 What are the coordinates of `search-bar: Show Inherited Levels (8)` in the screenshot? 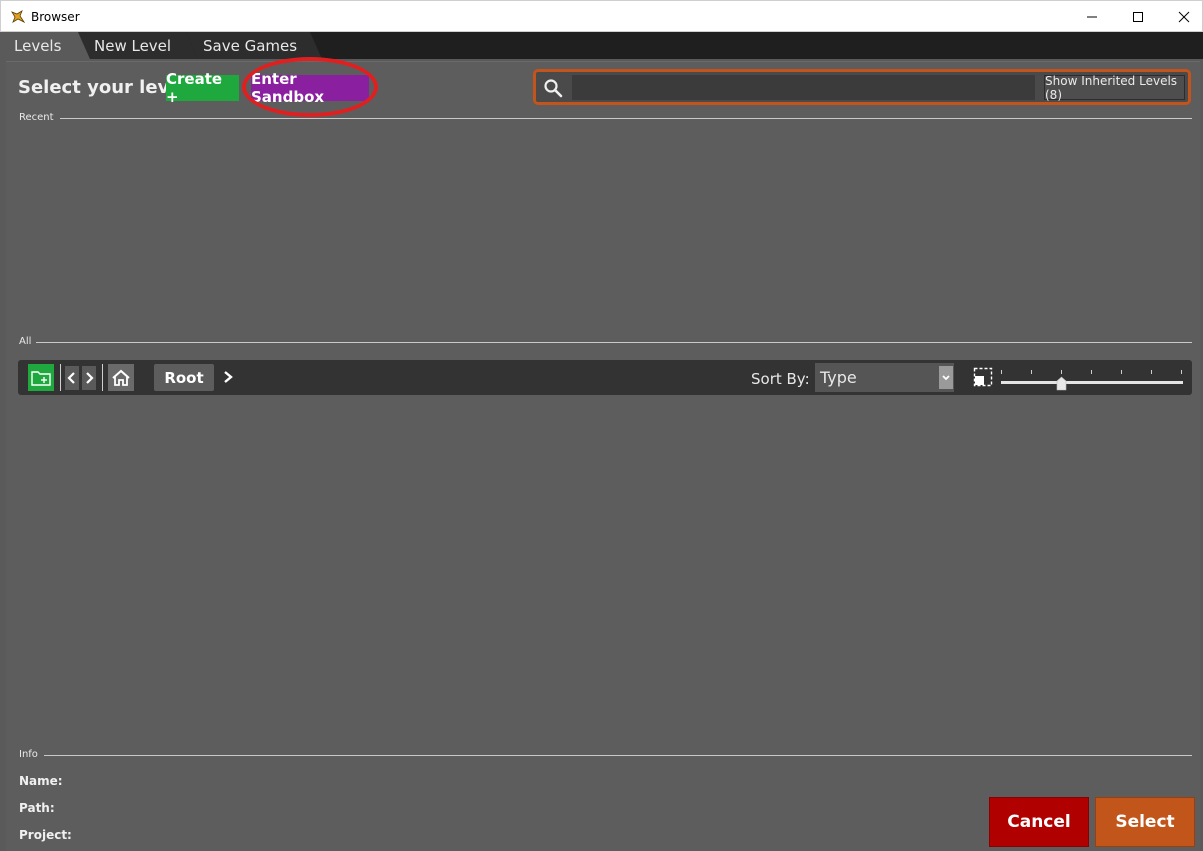 It's located at (862, 87).